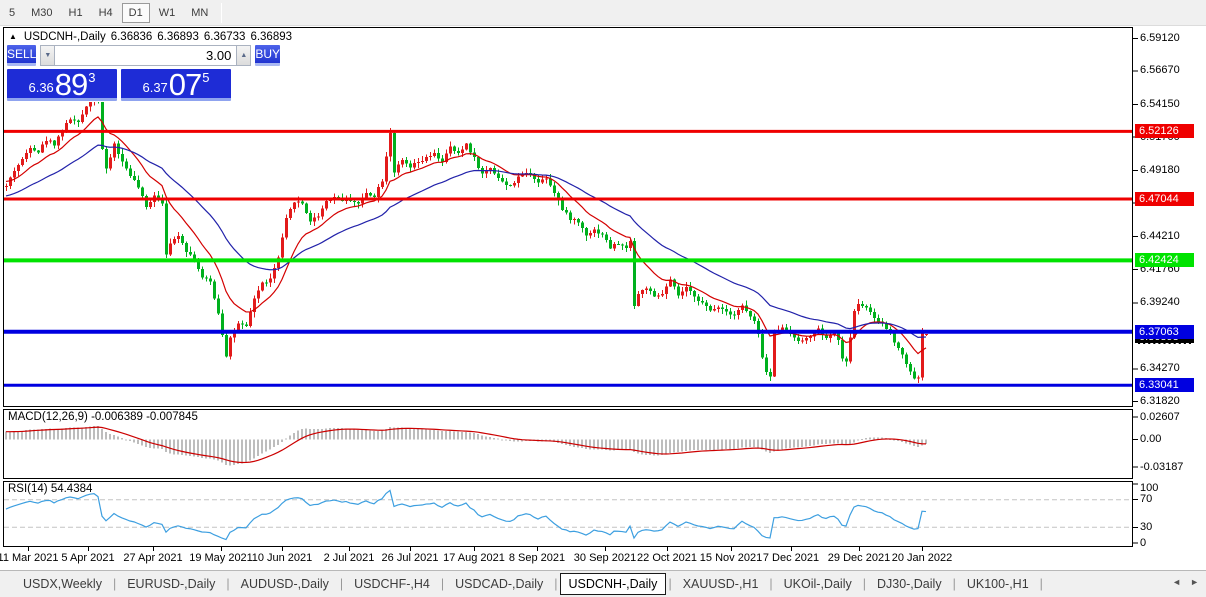 This screenshot has width=1206, height=597. I want to click on price-tick-6.44210: 6.44210, so click(1160, 236).